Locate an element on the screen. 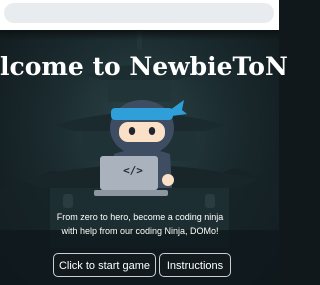 This screenshot has height=285, width=320. instructions-button: Instructions is located at coordinates (195, 265).